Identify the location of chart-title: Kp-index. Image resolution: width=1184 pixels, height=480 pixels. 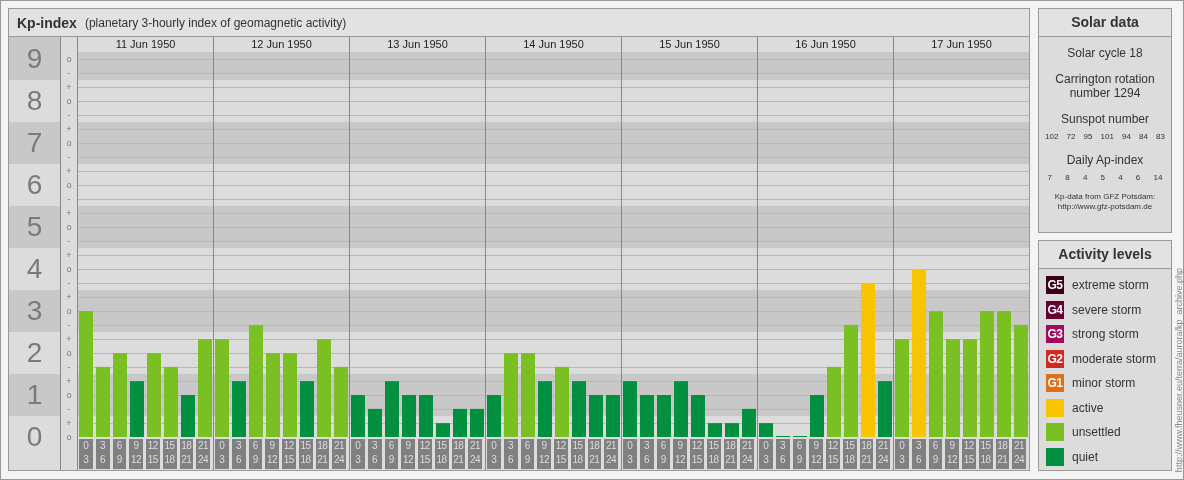
(47, 22).